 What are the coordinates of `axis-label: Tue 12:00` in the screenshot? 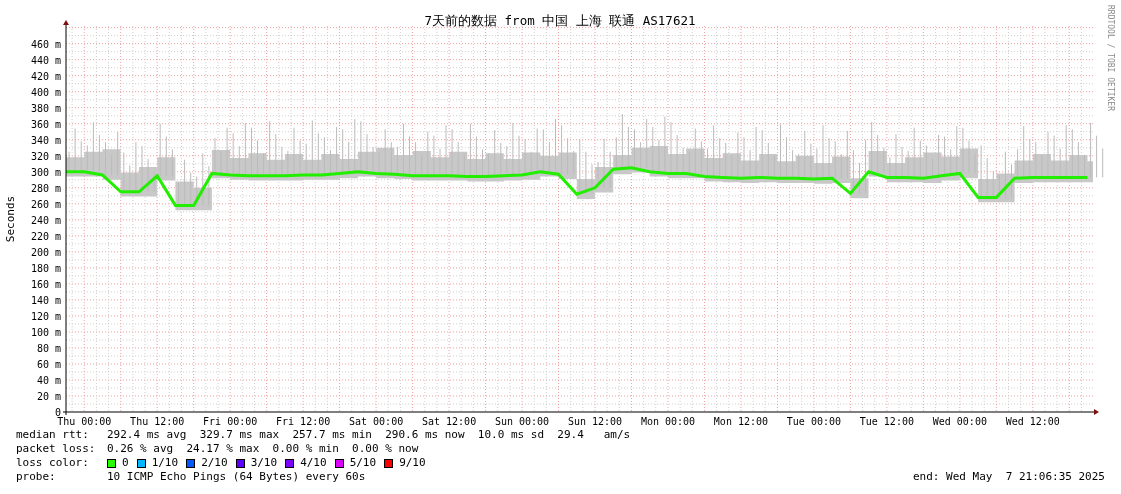 It's located at (886, 421).